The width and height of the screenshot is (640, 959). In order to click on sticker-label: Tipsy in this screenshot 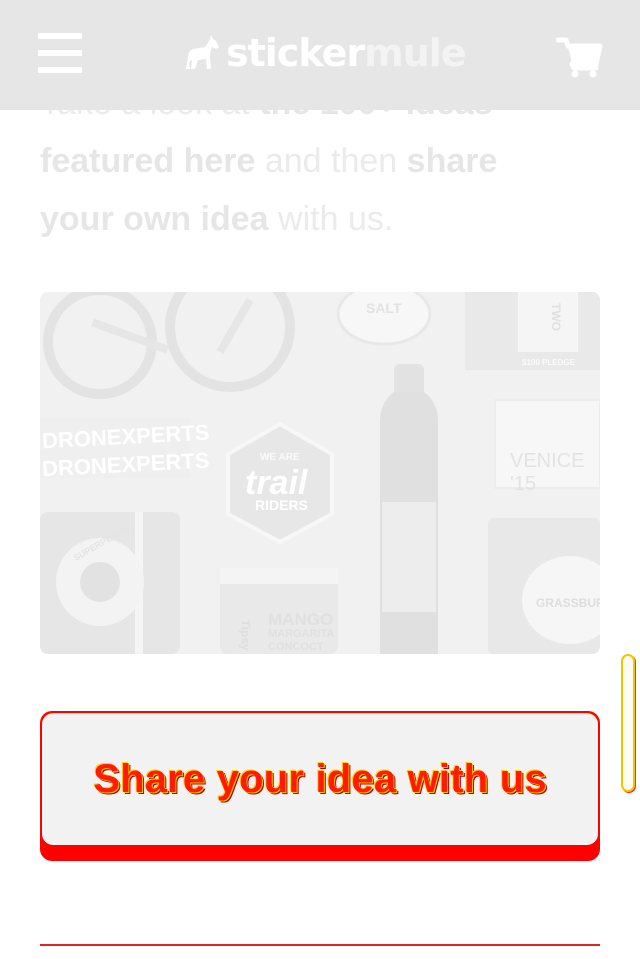, I will do `click(245, 635)`.